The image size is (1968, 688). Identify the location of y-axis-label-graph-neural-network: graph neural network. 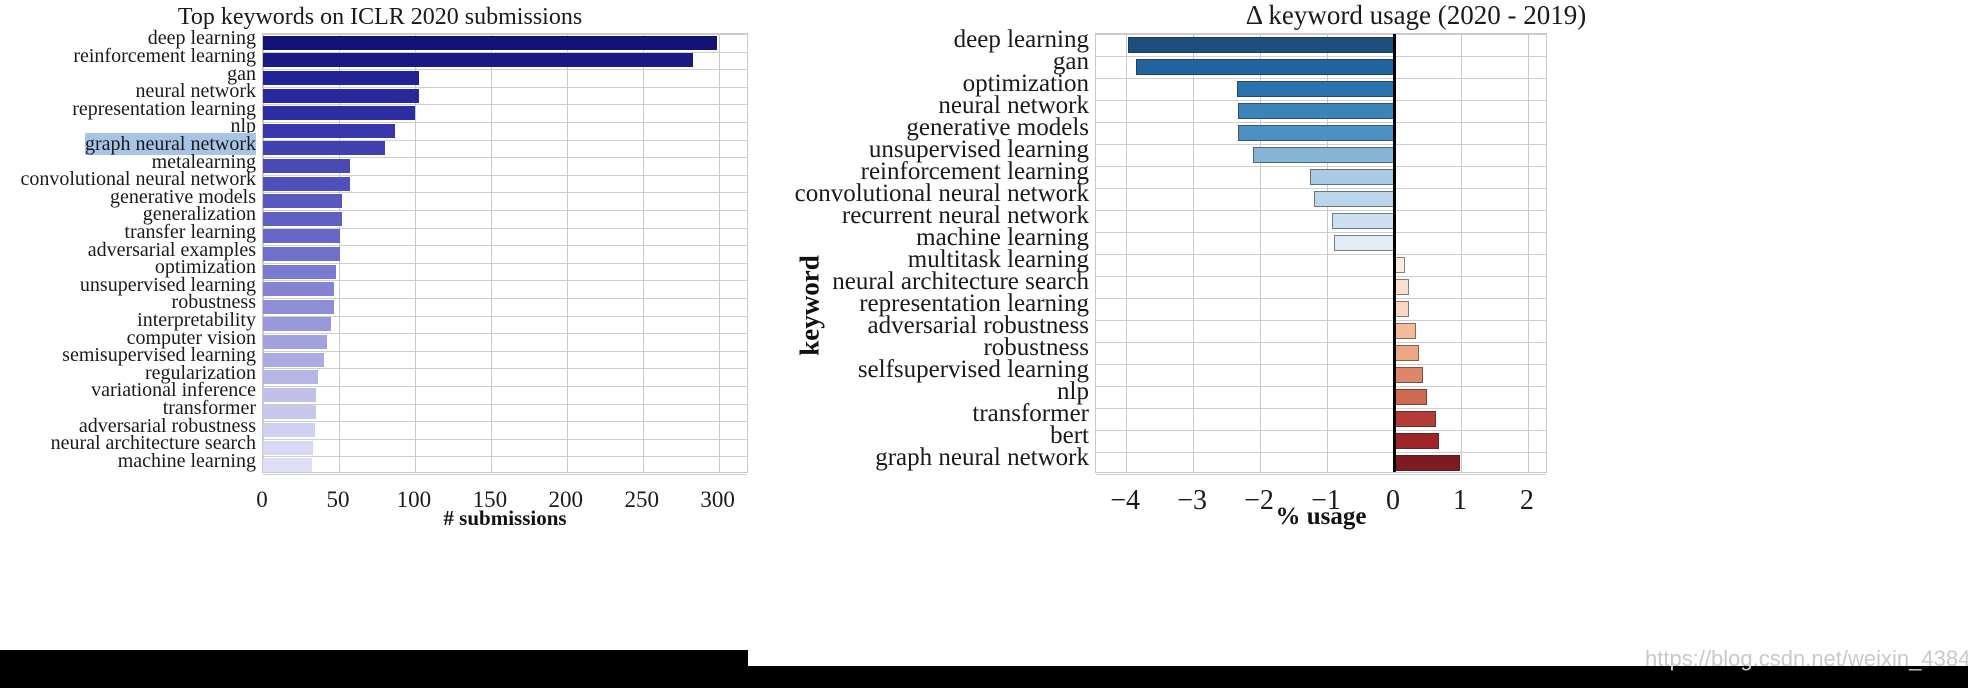
(982, 457).